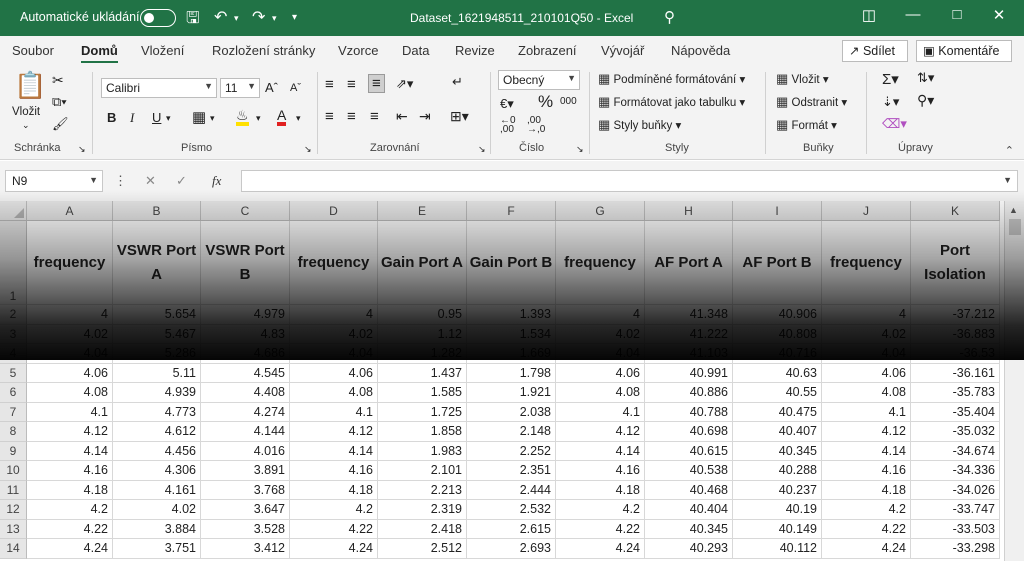  What do you see at coordinates (245, 451) in the screenshot?
I see `table-cell: 4.016` at bounding box center [245, 451].